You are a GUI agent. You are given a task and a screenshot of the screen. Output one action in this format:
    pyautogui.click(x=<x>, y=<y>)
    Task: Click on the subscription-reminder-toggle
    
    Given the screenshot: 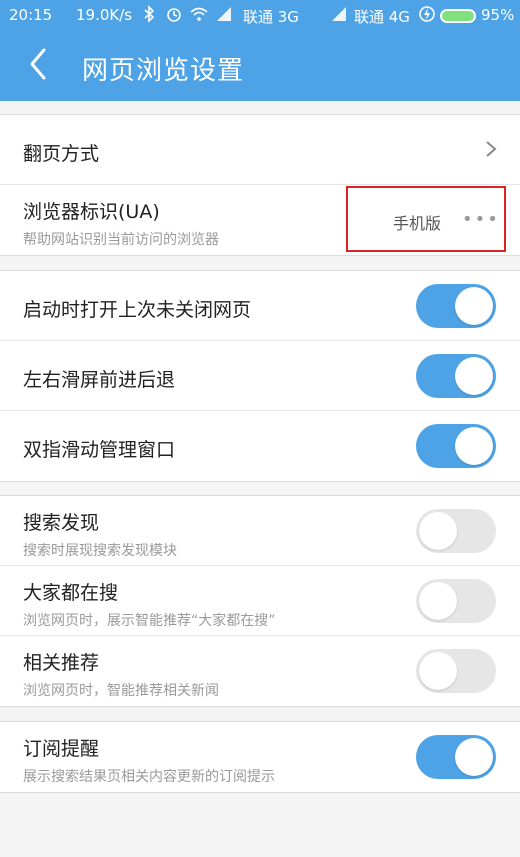 What is the action you would take?
    pyautogui.click(x=456, y=757)
    